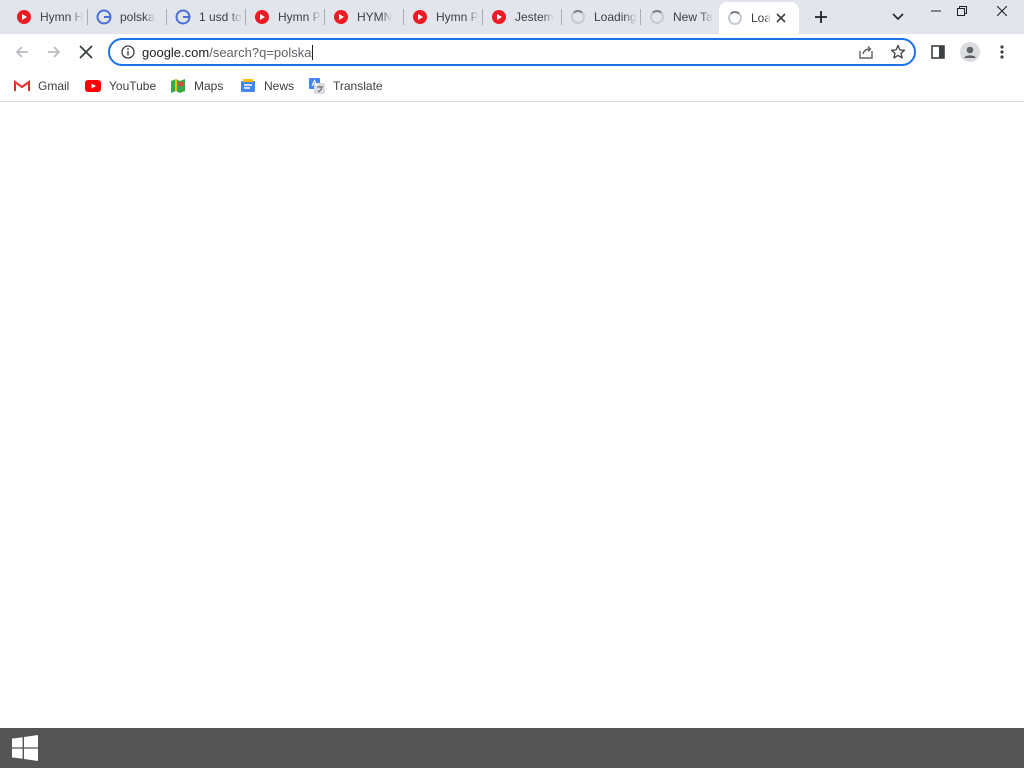  Describe the element at coordinates (220, 17) in the screenshot. I see `tab-title: 1 usd to` at that location.